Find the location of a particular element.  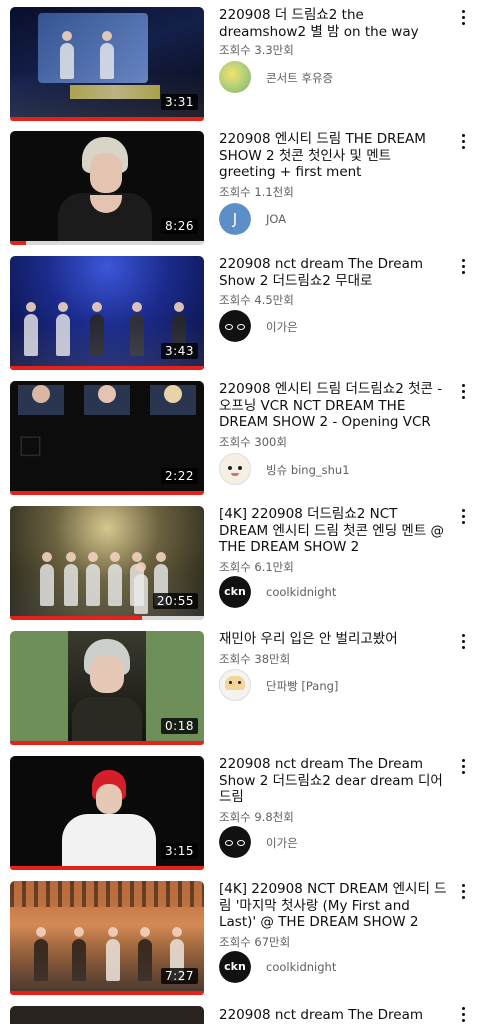

channel-name: 콘서트 후유증 is located at coordinates (299, 78).